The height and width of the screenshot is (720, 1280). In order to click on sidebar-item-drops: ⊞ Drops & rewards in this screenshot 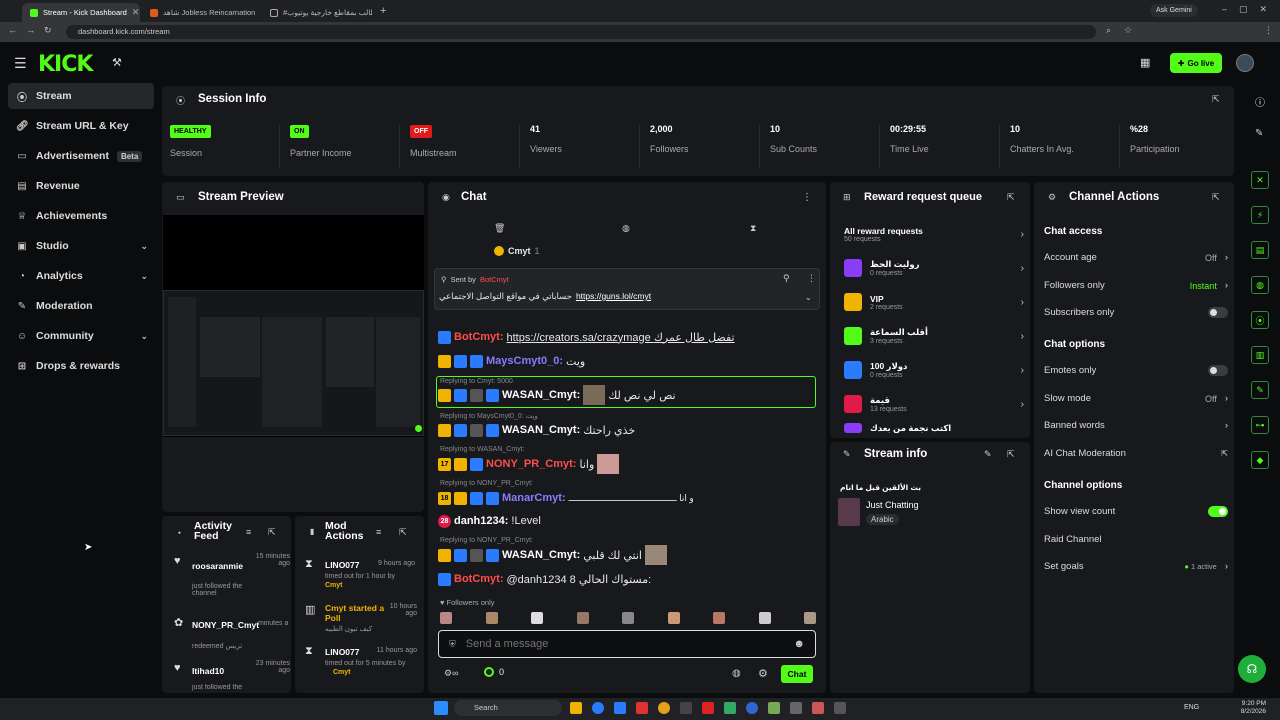, I will do `click(81, 366)`.